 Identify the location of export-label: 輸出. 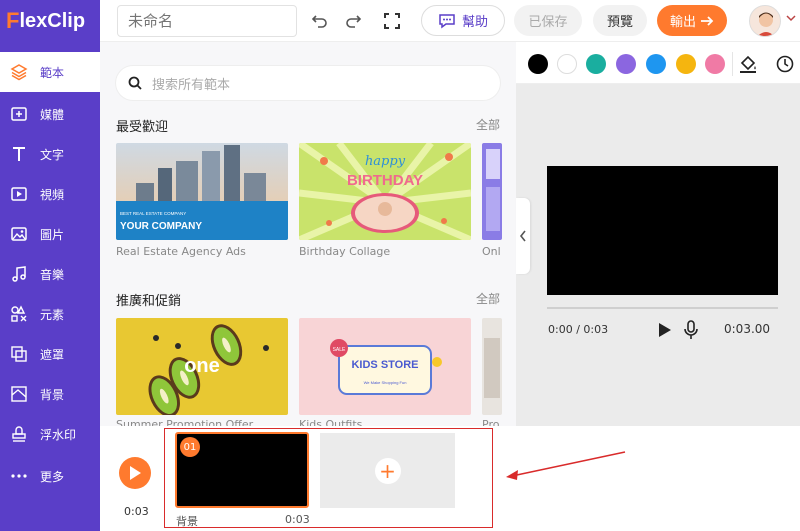
(682, 22).